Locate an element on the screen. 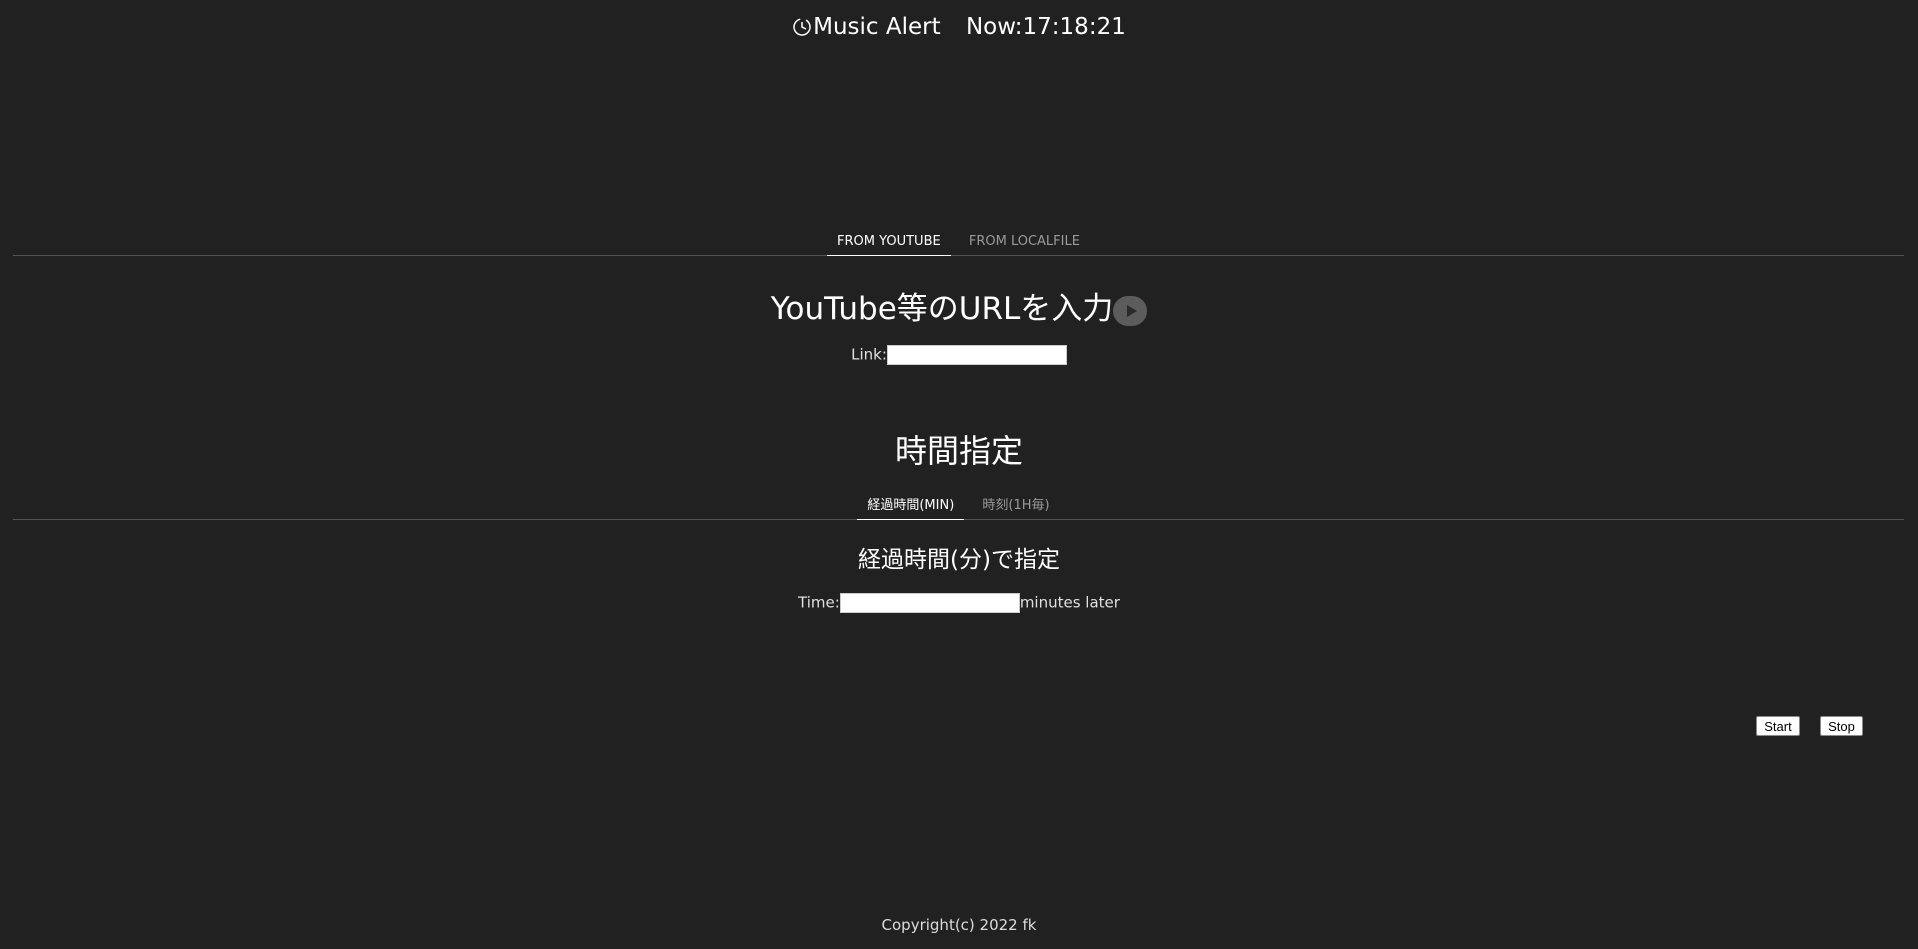 This screenshot has width=1918, height=949. time-tabs: 経過時間(MIN) 時刻(1H毎) is located at coordinates (958, 507).